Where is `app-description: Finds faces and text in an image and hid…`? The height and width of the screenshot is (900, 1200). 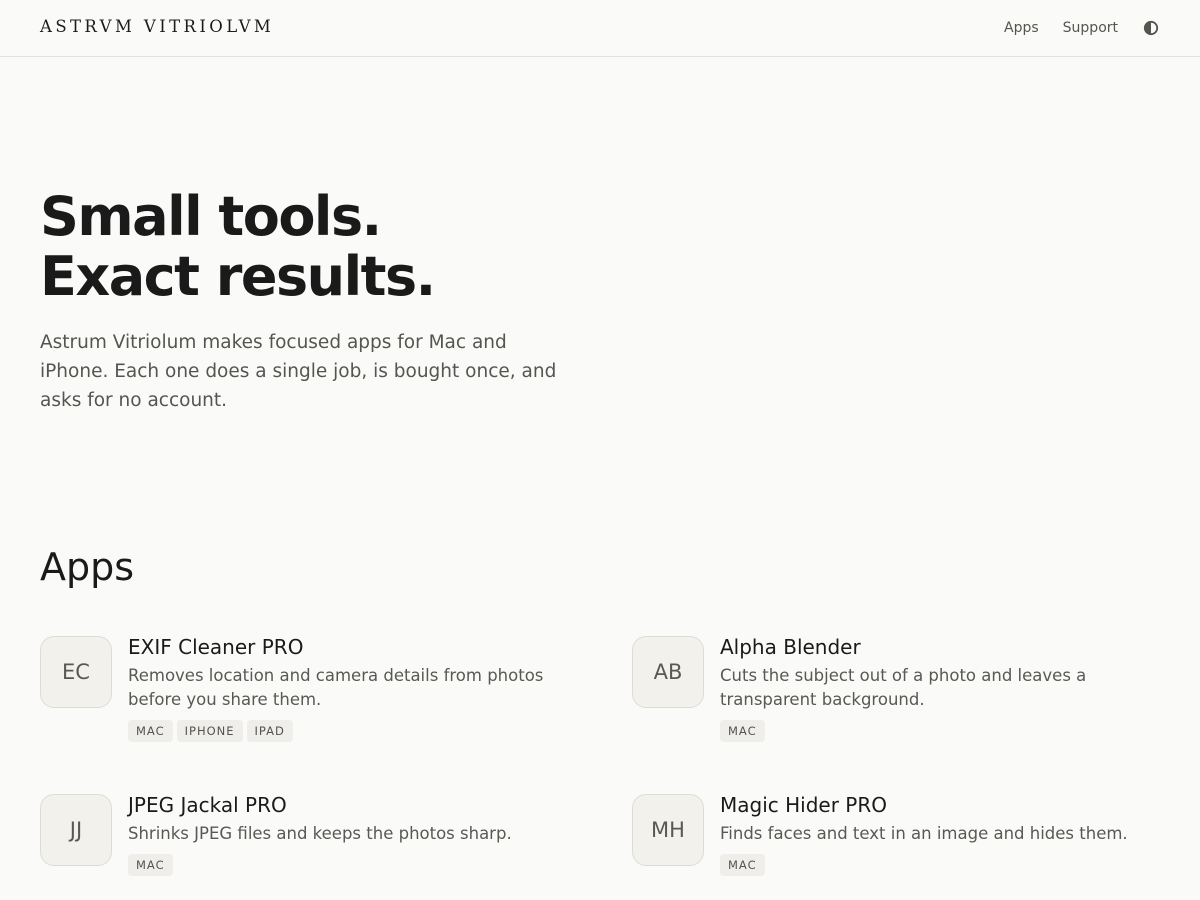 app-description: Finds faces and text in an image and hid… is located at coordinates (924, 833).